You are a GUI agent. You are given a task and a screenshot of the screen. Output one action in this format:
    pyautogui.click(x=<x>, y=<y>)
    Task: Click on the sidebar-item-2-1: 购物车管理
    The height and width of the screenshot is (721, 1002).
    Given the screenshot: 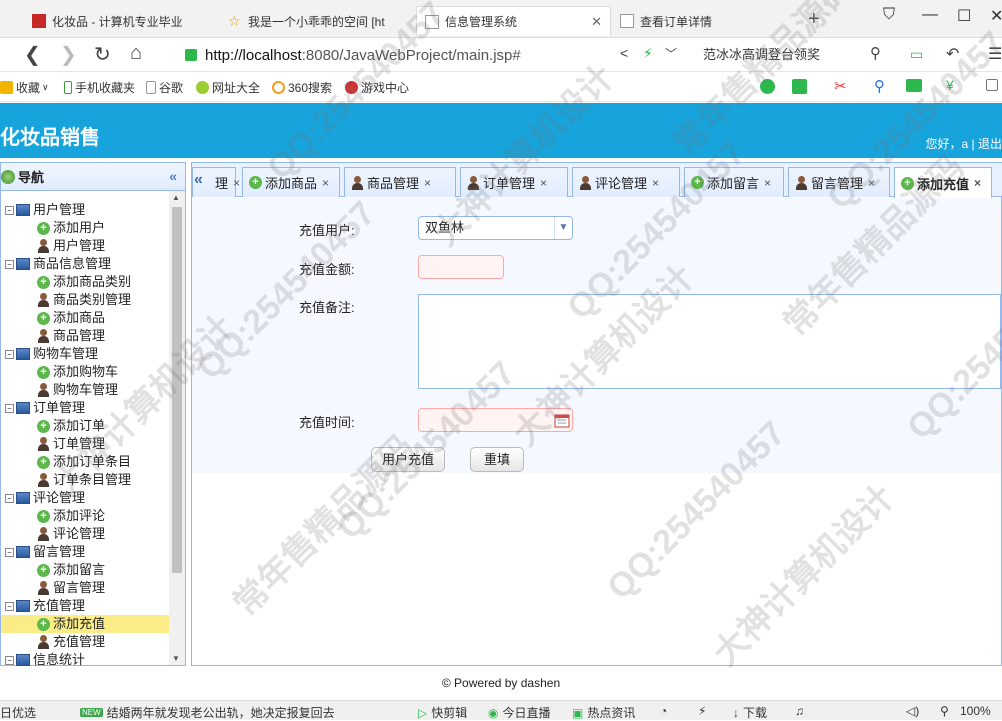 What is the action you would take?
    pyautogui.click(x=86, y=390)
    